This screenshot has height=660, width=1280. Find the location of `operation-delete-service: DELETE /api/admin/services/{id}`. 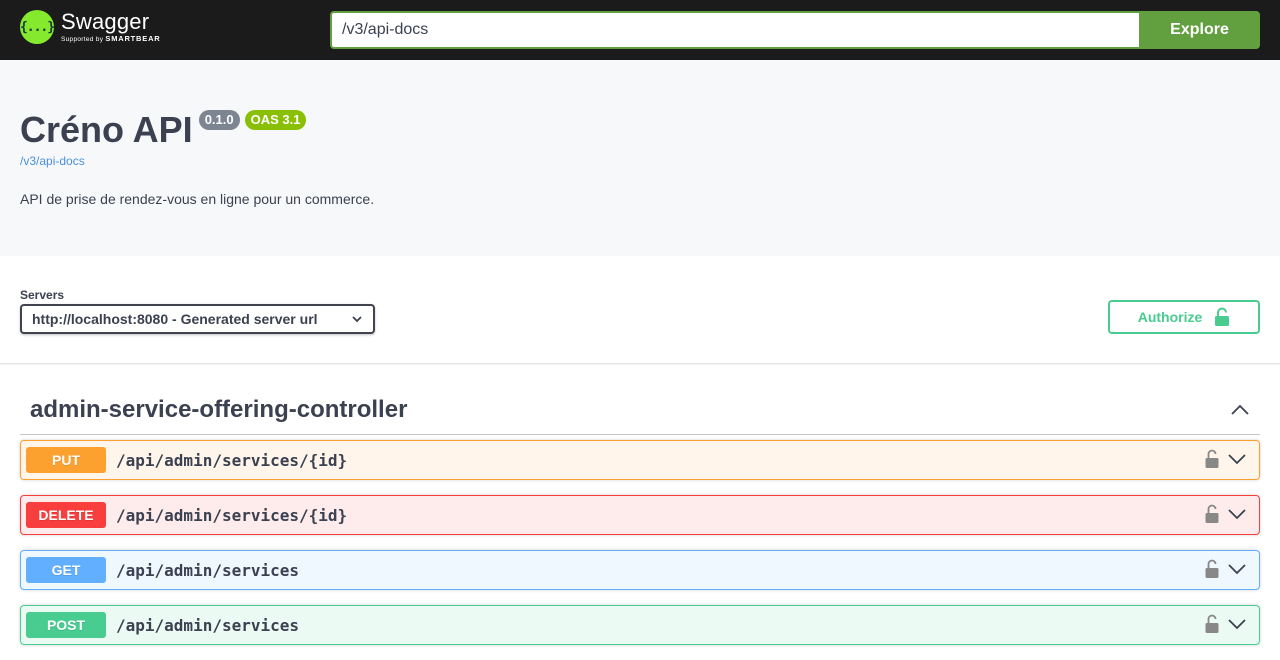

operation-delete-service: DELETE /api/admin/services/{id} is located at coordinates (640, 515).